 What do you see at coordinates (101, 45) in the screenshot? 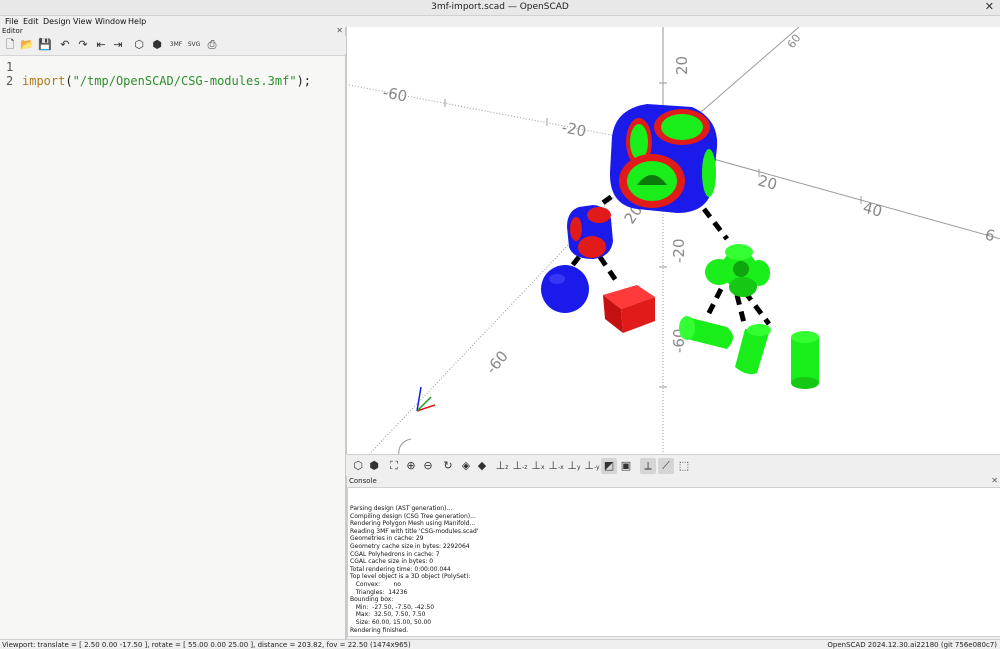
I see `unindent-icon: ⇤` at bounding box center [101, 45].